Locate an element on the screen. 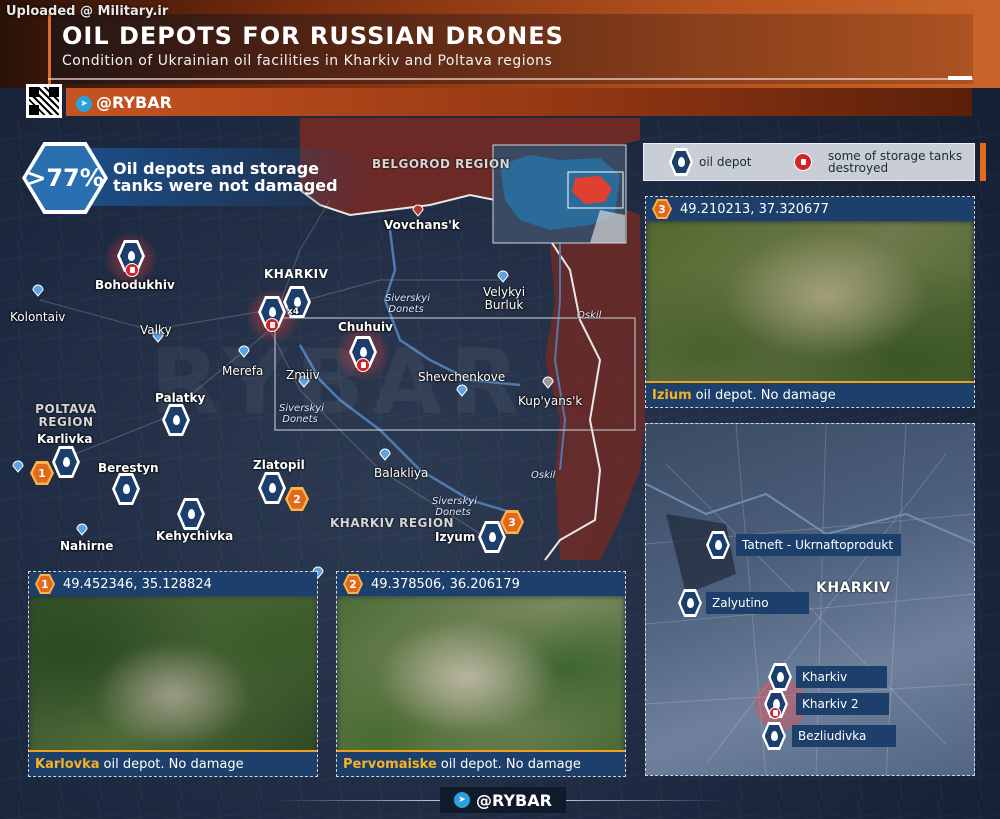 The height and width of the screenshot is (819, 1000). place-velykyi-burluk: Velykyi Burluk is located at coordinates (504, 298).